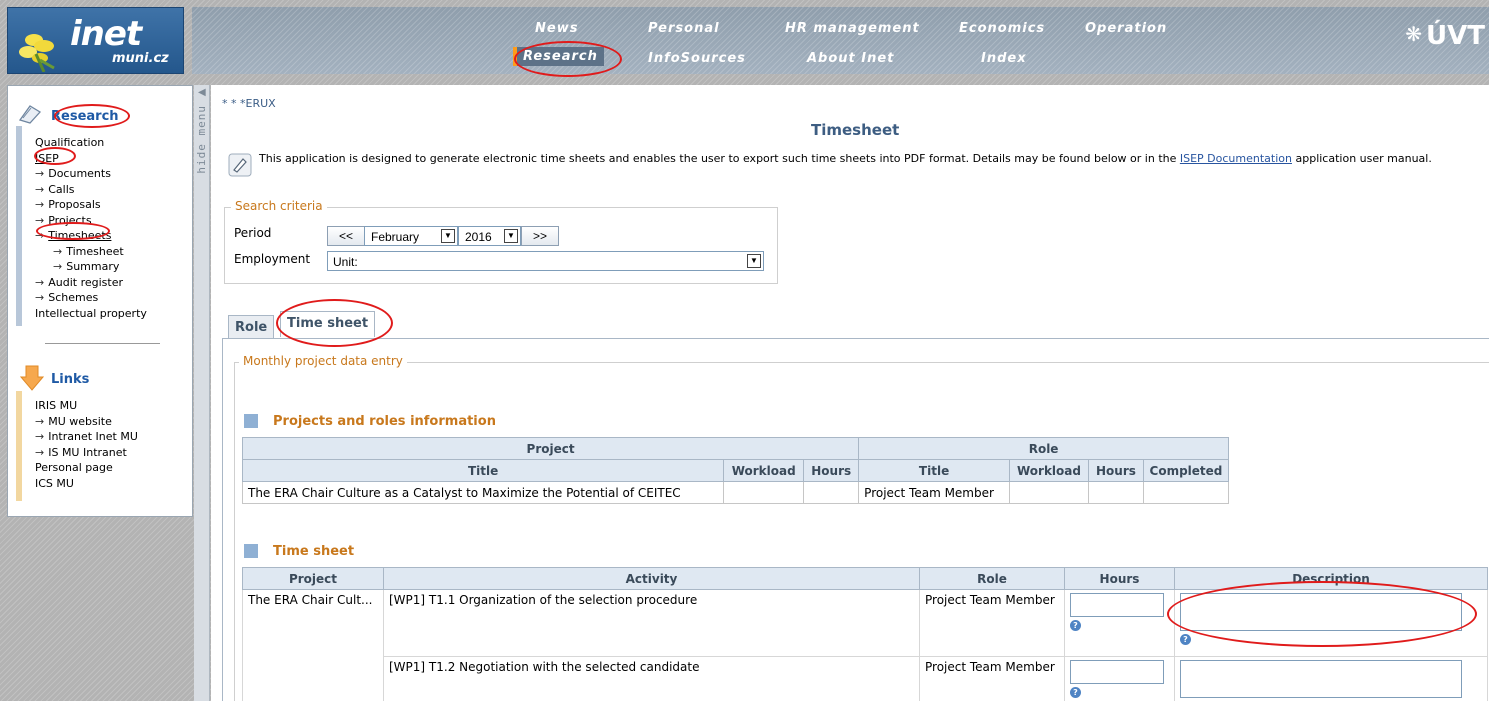 This screenshot has width=1489, height=701. I want to click on cell-role-hours, so click(1115, 492).